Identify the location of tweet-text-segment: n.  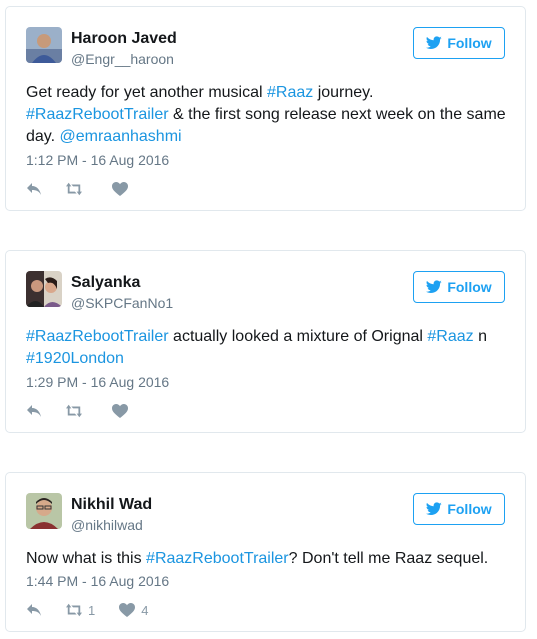
(480, 336).